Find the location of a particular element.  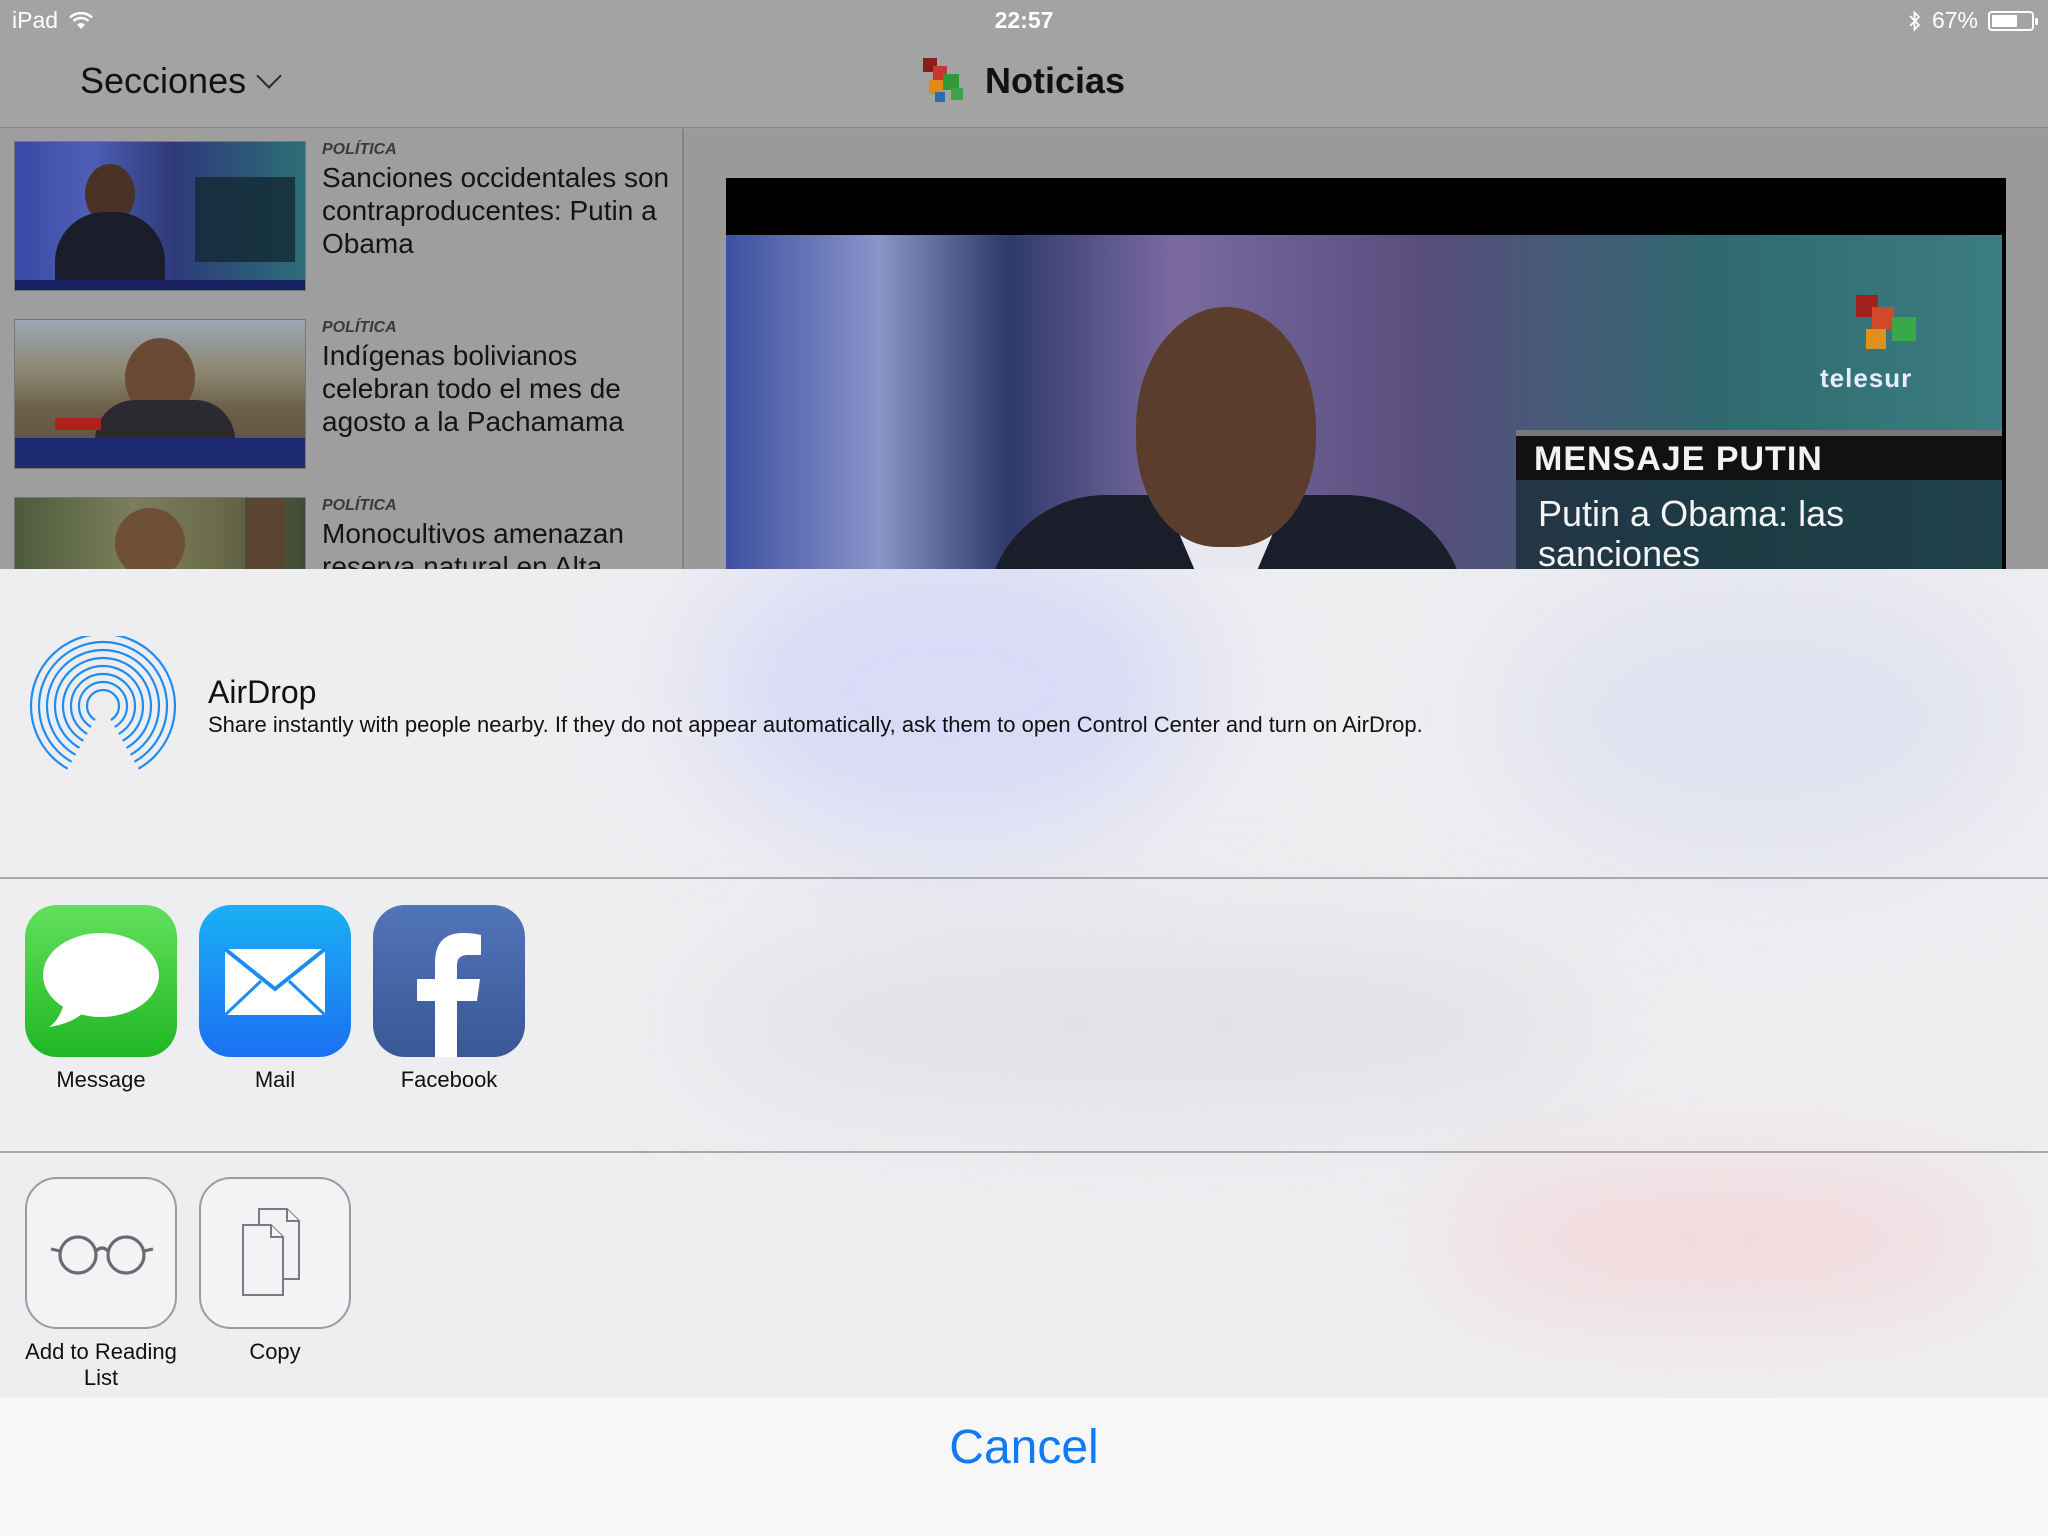

message-icon is located at coordinates (101, 981).